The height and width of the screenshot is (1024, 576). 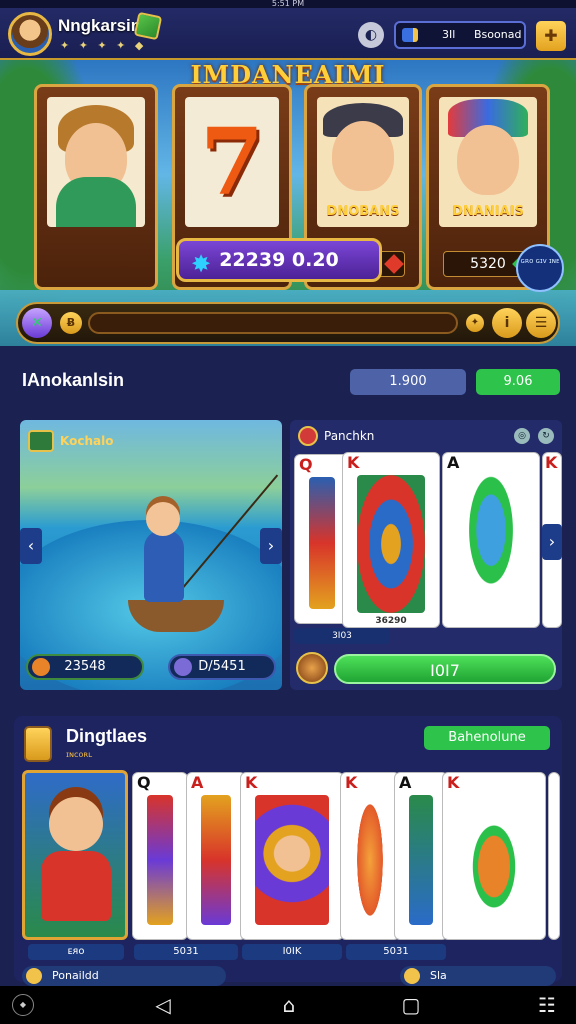 What do you see at coordinates (342, 636) in the screenshot?
I see `card-small-label: 3I03` at bounding box center [342, 636].